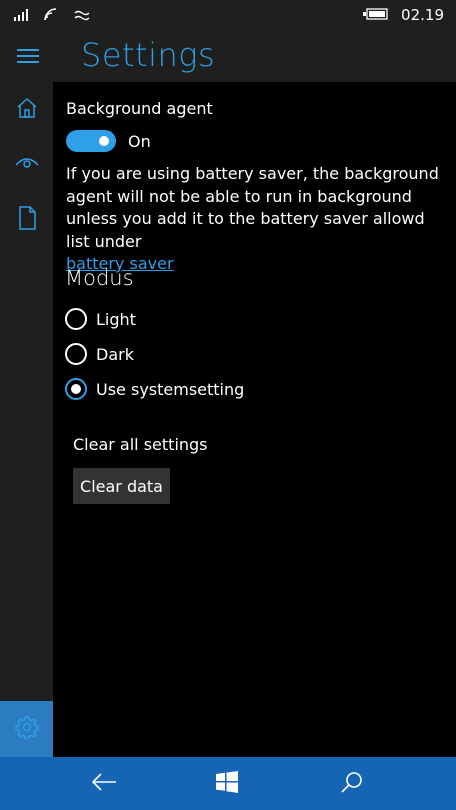 The width and height of the screenshot is (456, 810). I want to click on status-icons-right: 02.19, so click(403, 14).